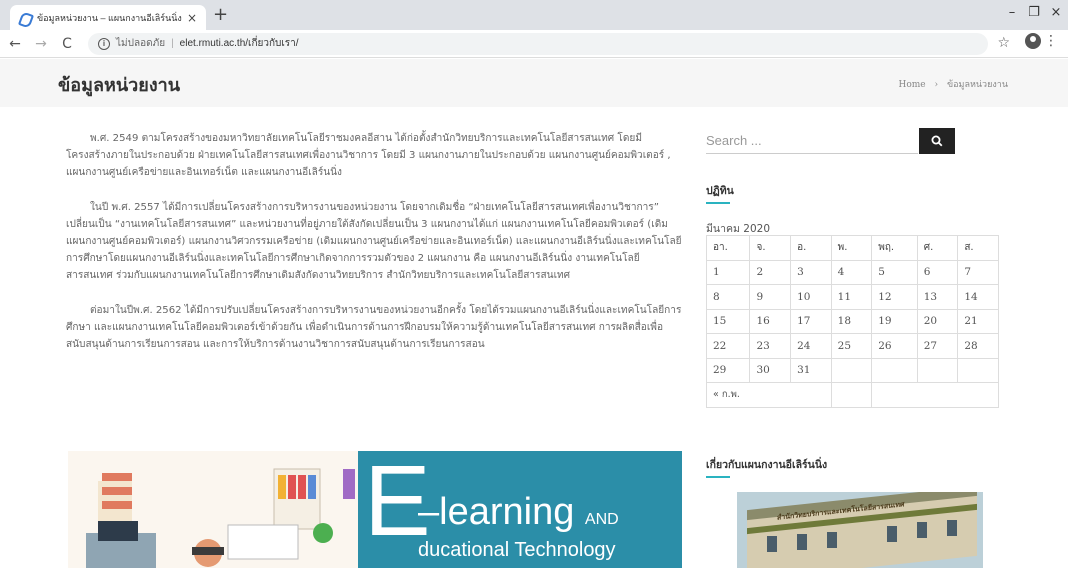  Describe the element at coordinates (811, 297) in the screenshot. I see `calendar-day: 10` at that location.